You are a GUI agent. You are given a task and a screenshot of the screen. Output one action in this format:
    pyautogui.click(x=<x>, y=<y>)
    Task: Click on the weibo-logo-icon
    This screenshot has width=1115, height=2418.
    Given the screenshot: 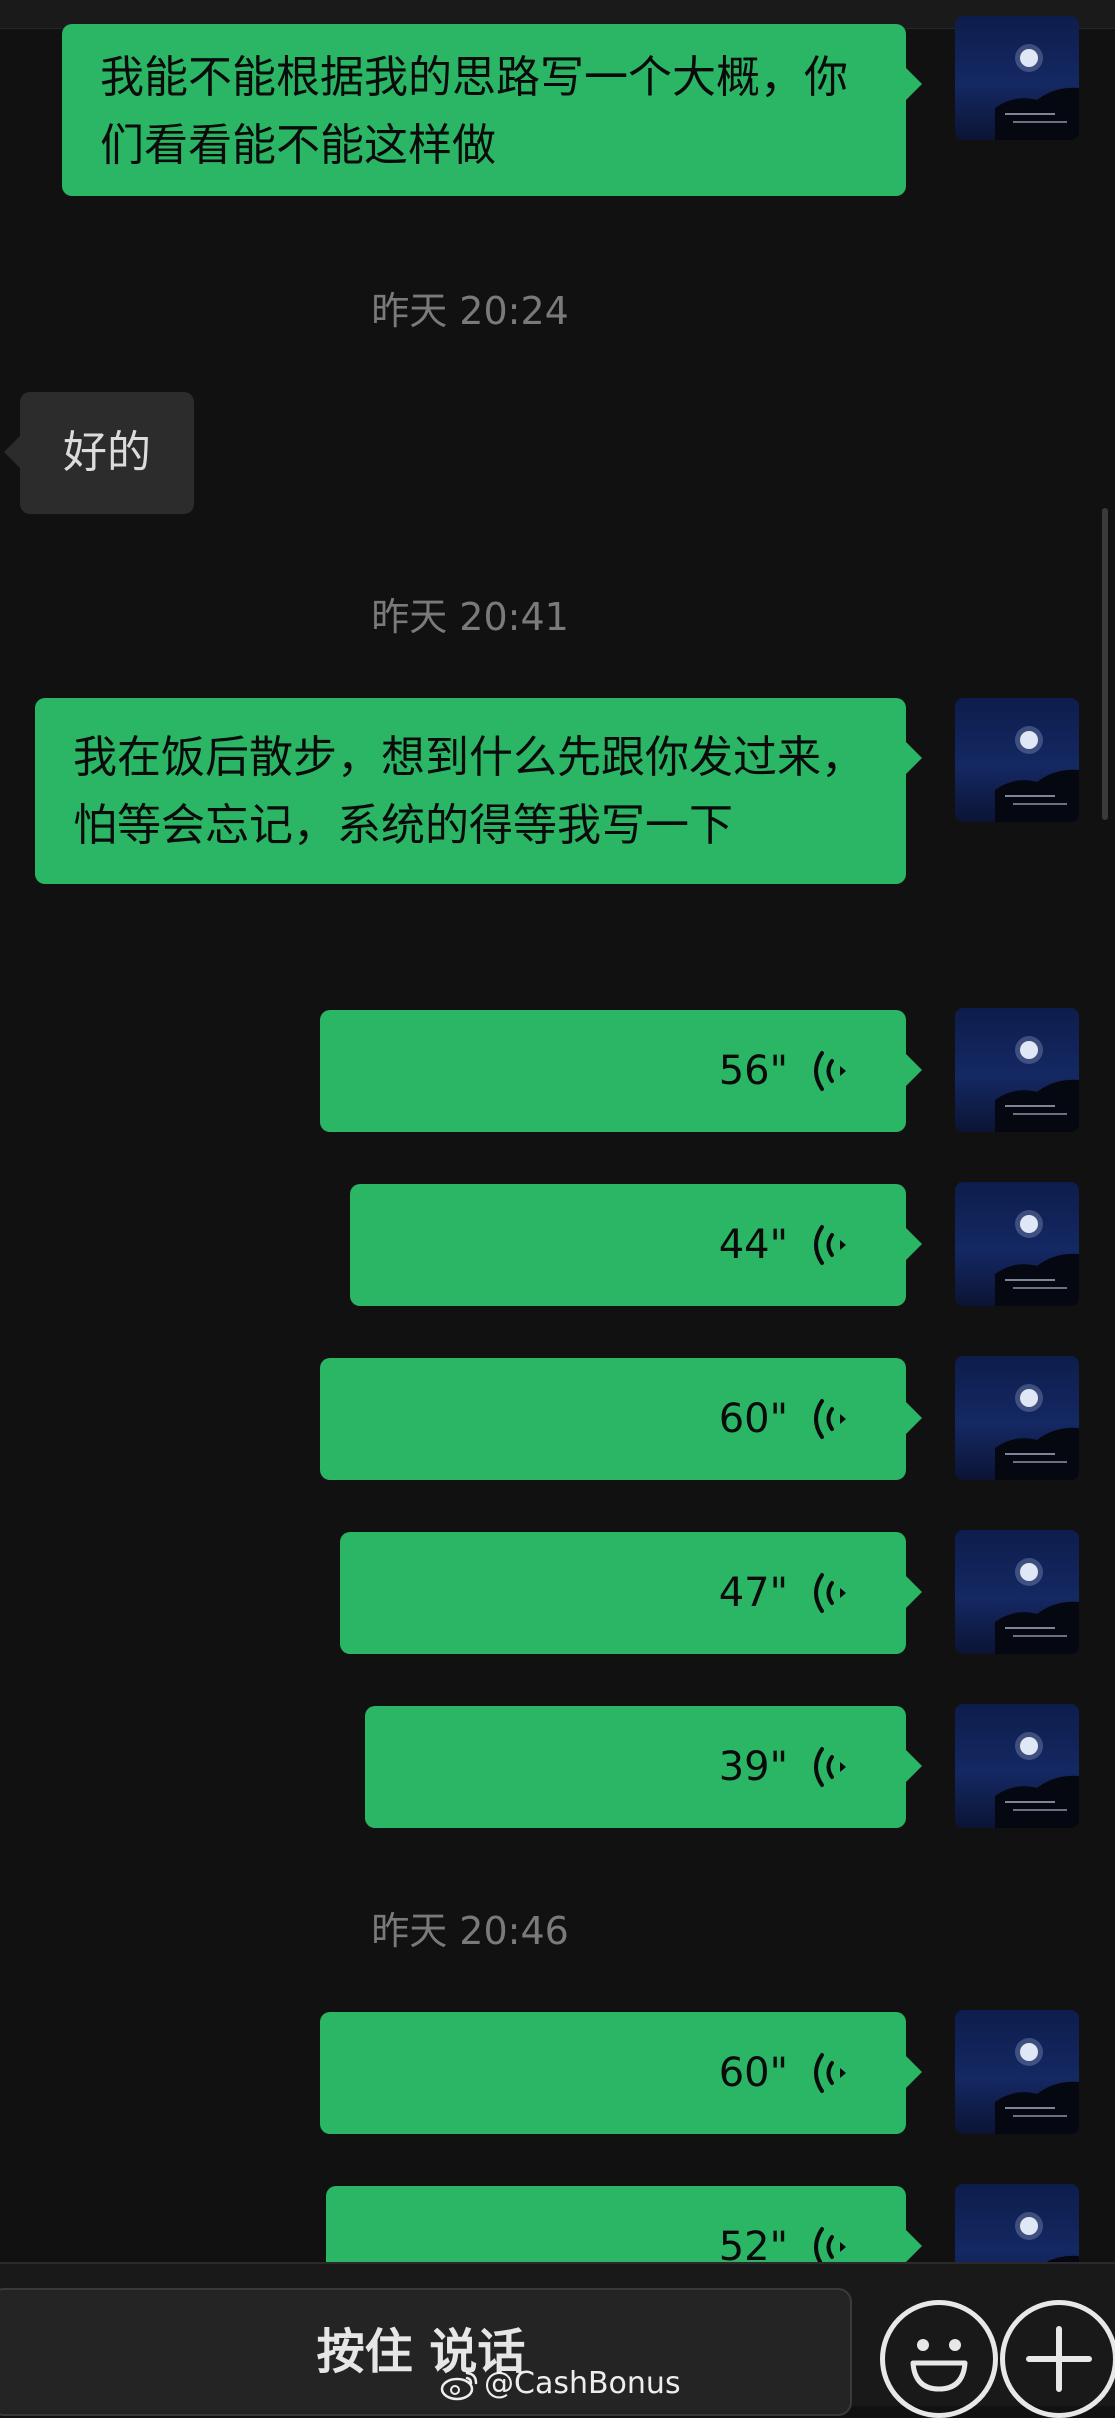 What is the action you would take?
    pyautogui.click(x=459, y=2385)
    